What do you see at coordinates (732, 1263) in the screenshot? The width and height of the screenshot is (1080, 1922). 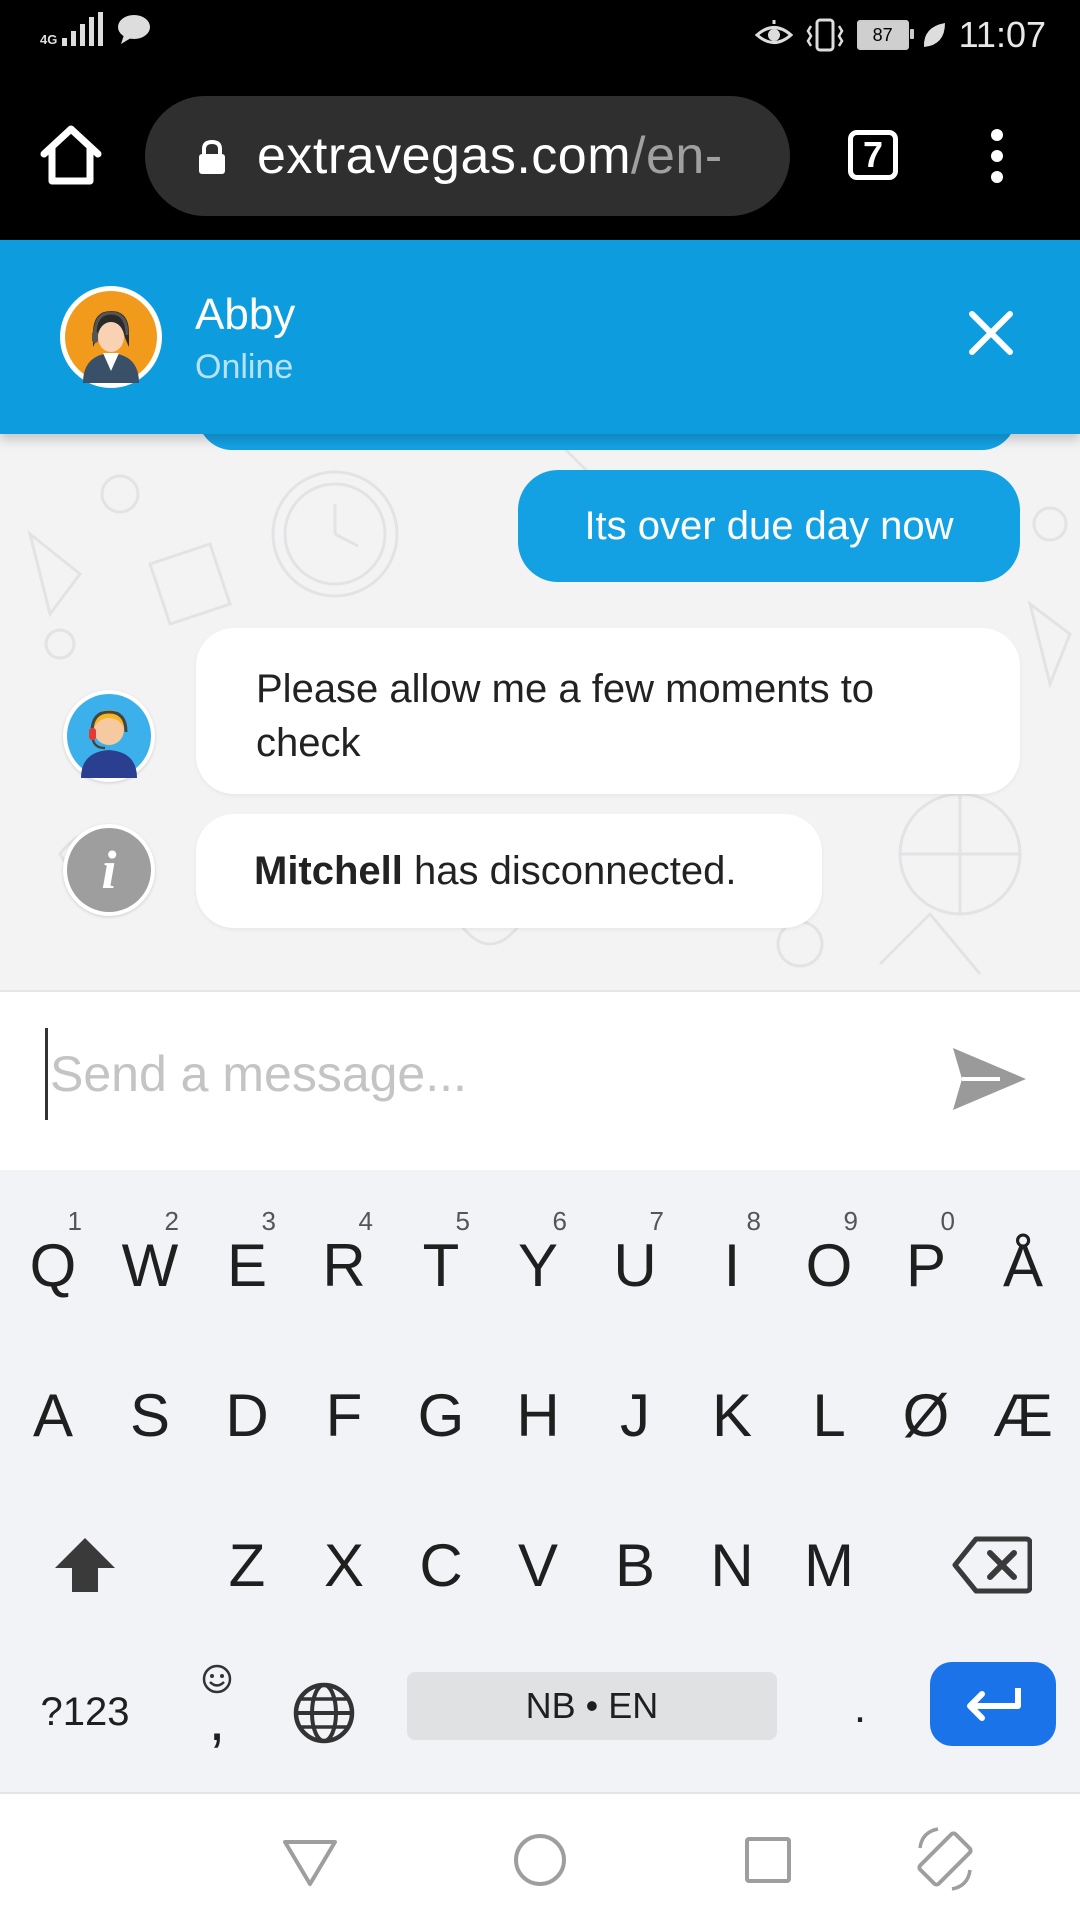 I see `key-i: I8` at bounding box center [732, 1263].